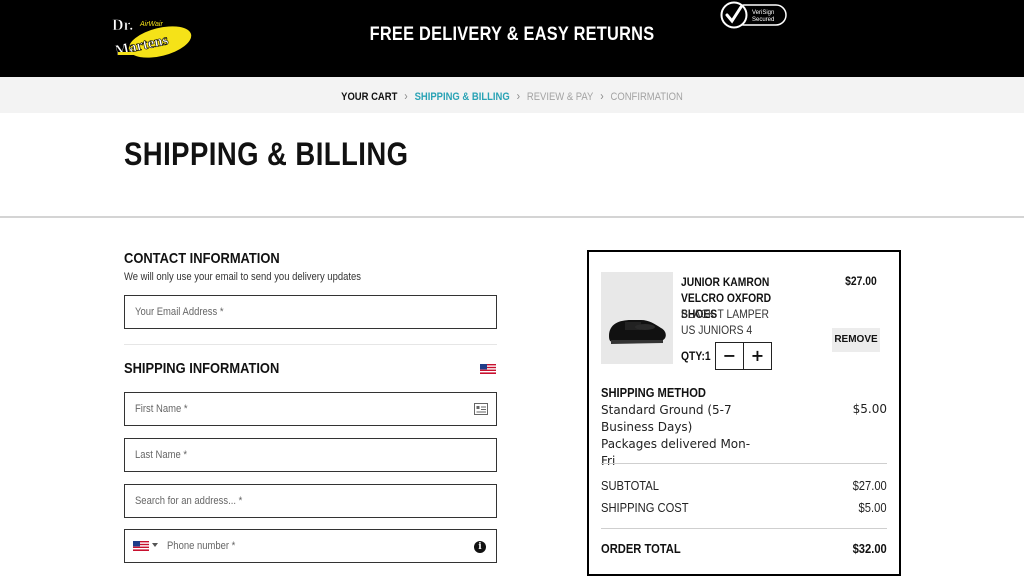 The height and width of the screenshot is (576, 1024). What do you see at coordinates (645, 507) in the screenshot?
I see `shipping-cost-label: SHIPPING COST` at bounding box center [645, 507].